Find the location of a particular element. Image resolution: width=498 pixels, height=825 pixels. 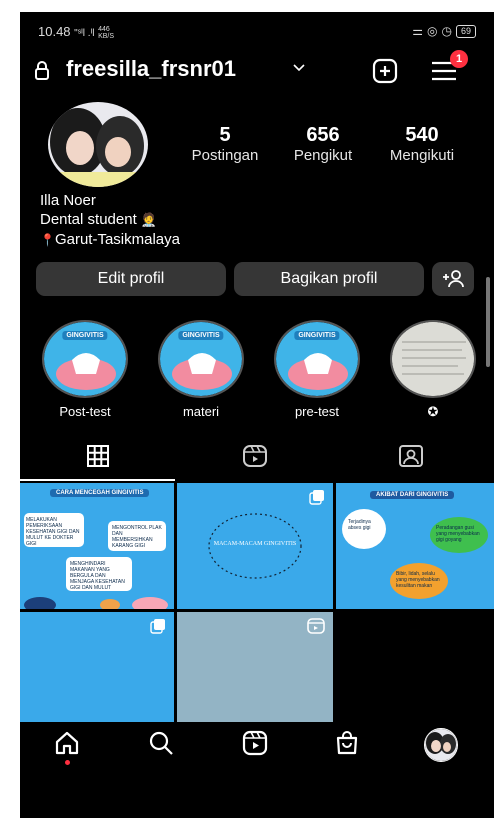

bio-location: Garut-Tasikmalaya is located at coordinates (117, 239).